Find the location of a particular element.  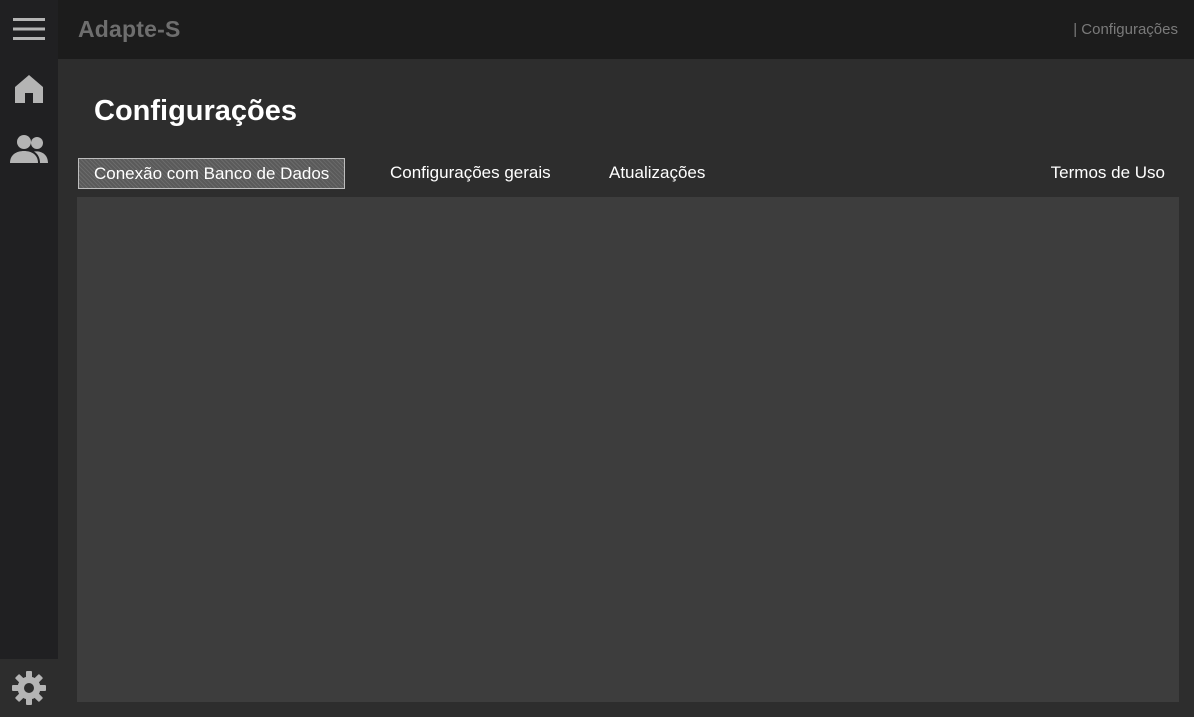

gear-icon is located at coordinates (29, 688).